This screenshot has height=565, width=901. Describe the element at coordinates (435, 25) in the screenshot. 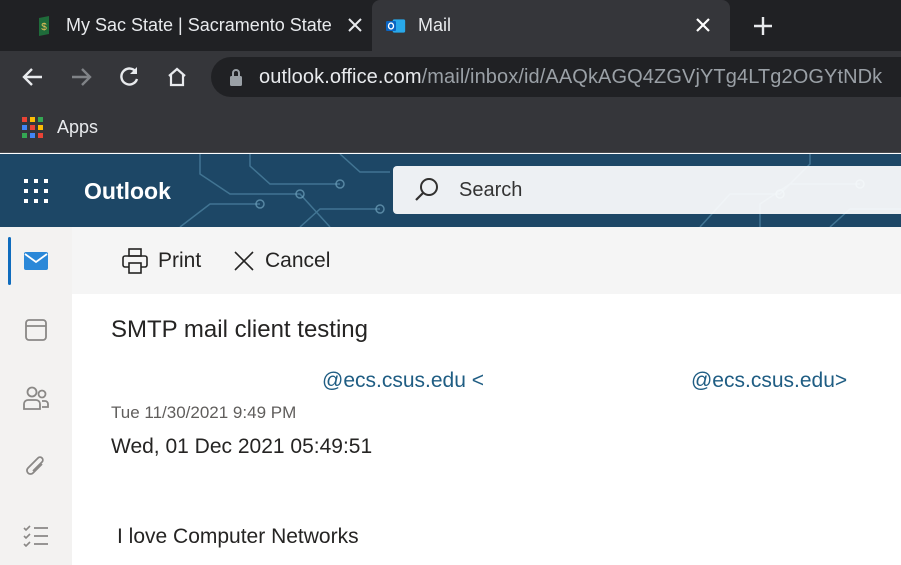

I see `tab-title: Mail` at that location.